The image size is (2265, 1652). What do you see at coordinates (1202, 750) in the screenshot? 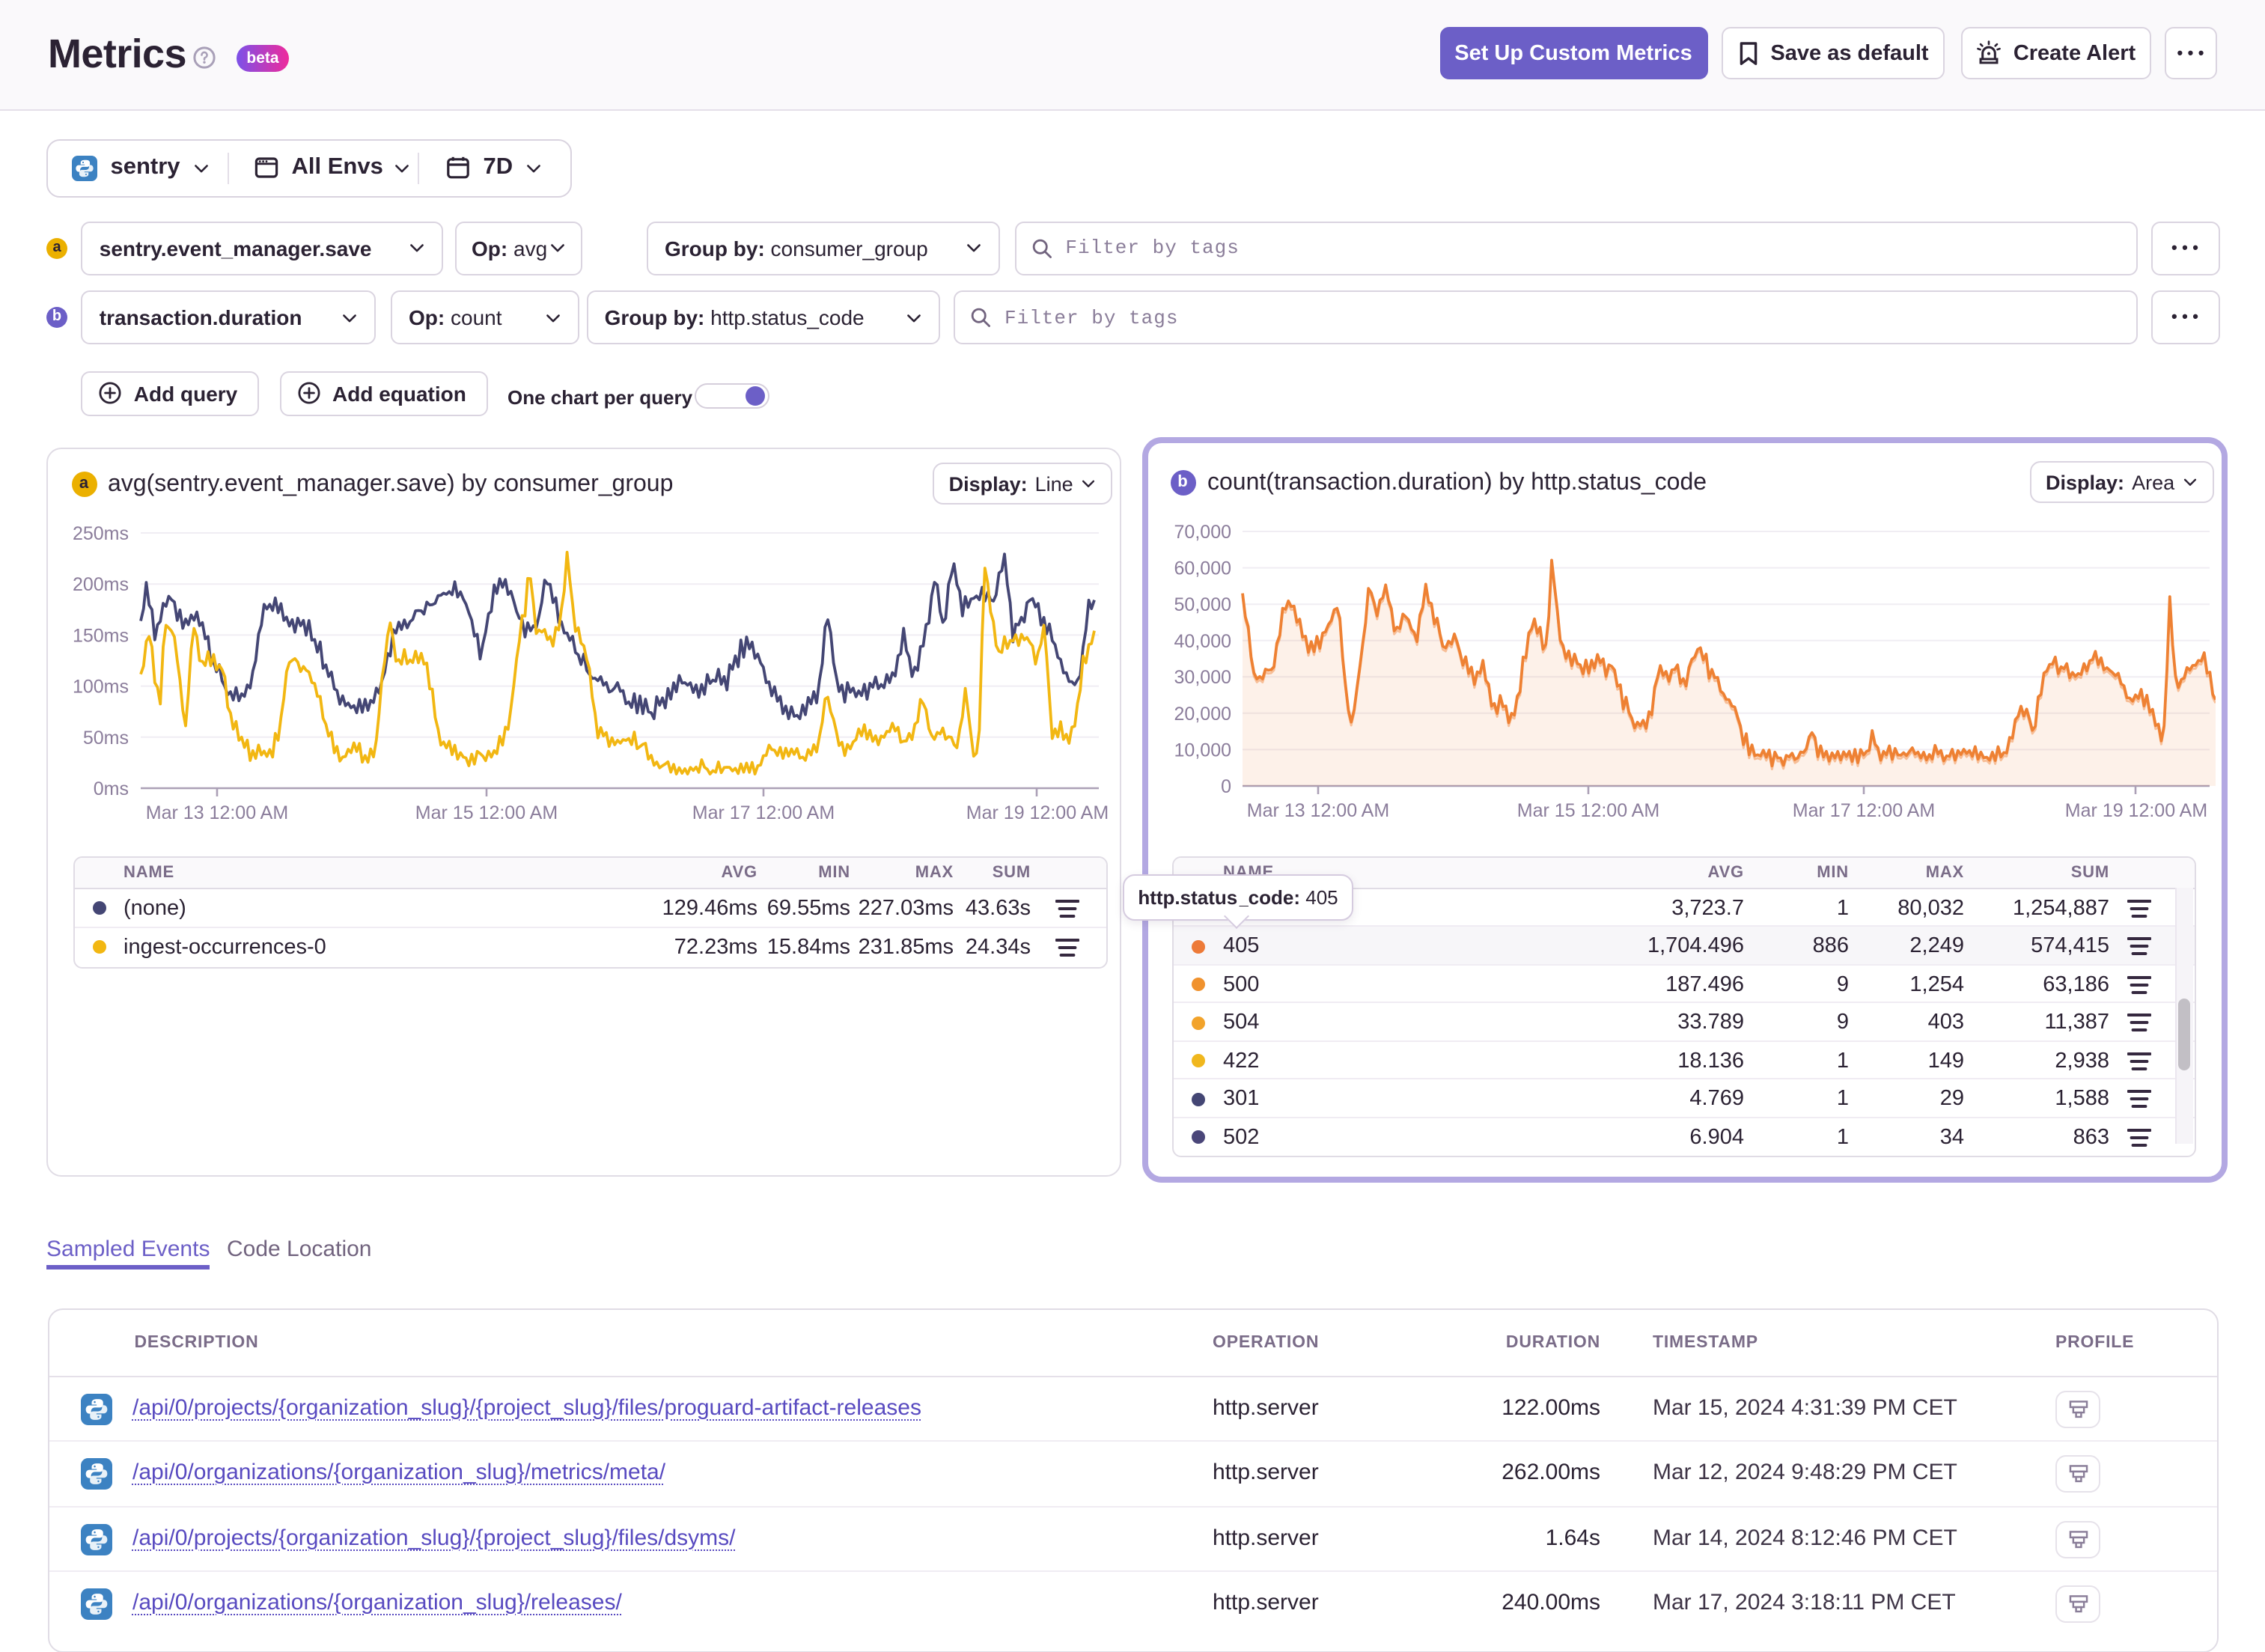
I see `svg-text: 10,000` at bounding box center [1202, 750].